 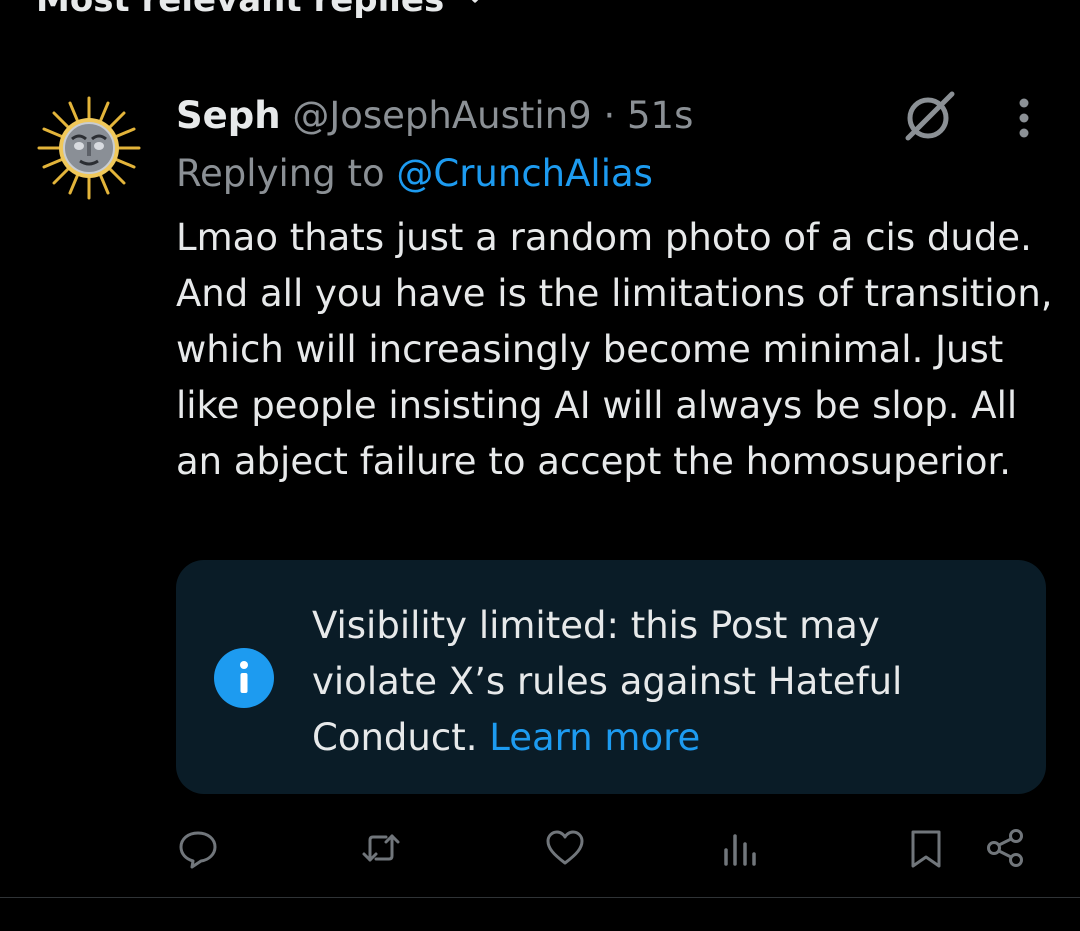 I want to click on reply-sort-dropdown: Most relevant replies, so click(x=262, y=10).